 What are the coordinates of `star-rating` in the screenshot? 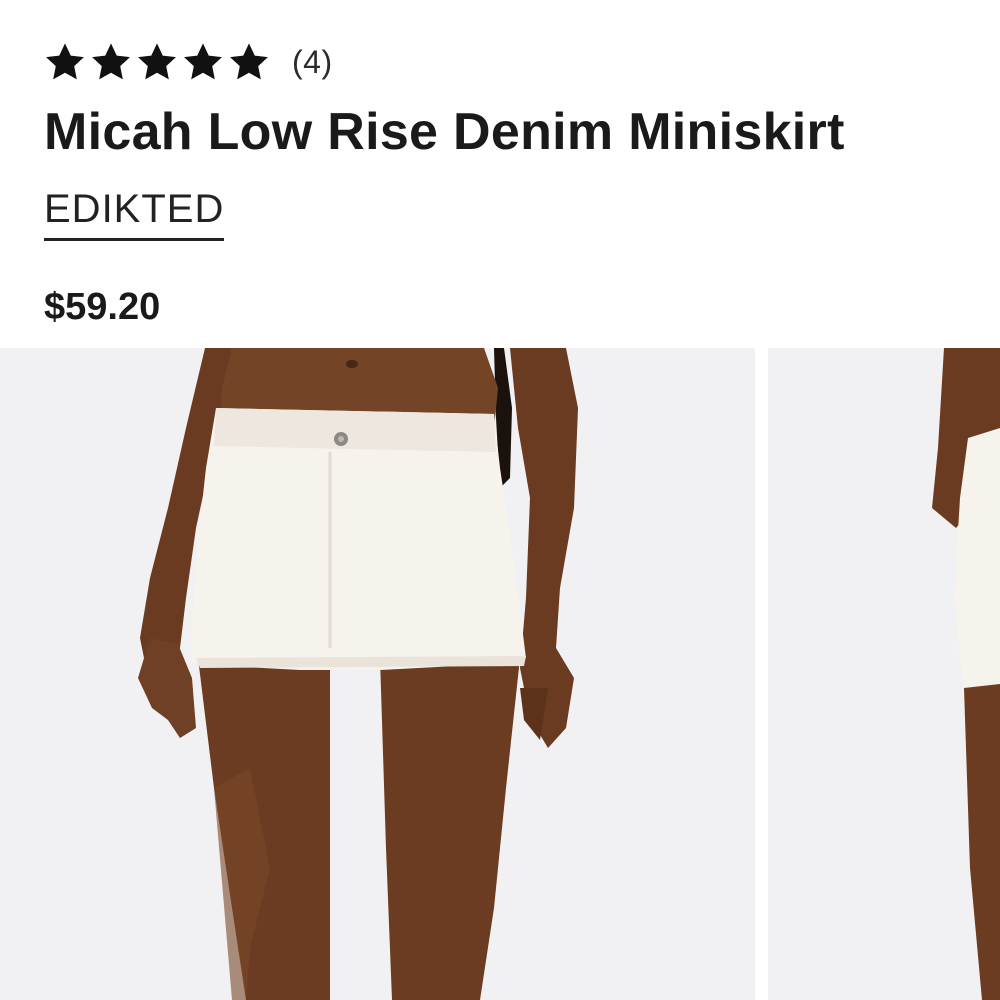 It's located at (157, 62).